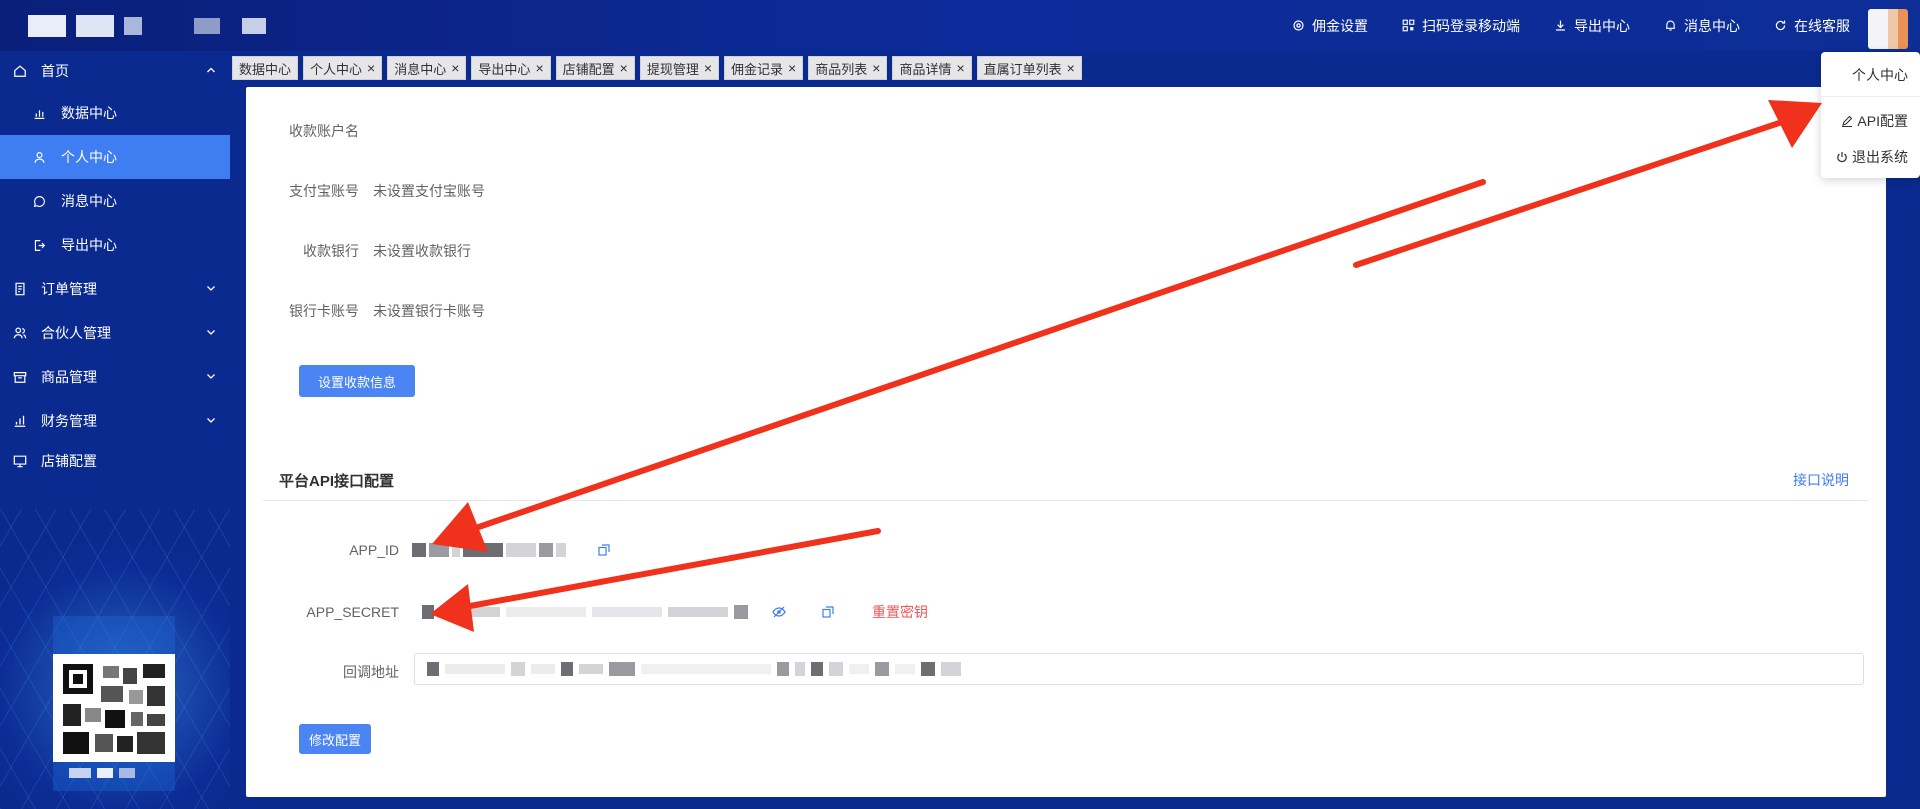 This screenshot has width=1920, height=809. I want to click on tab-label: 提现管理, so click(672, 69).